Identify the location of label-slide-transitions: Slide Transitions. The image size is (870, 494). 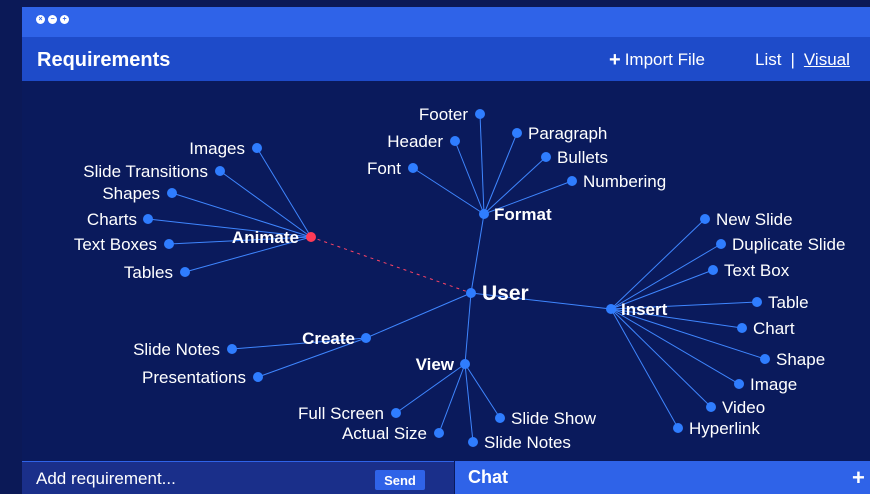
(145, 171).